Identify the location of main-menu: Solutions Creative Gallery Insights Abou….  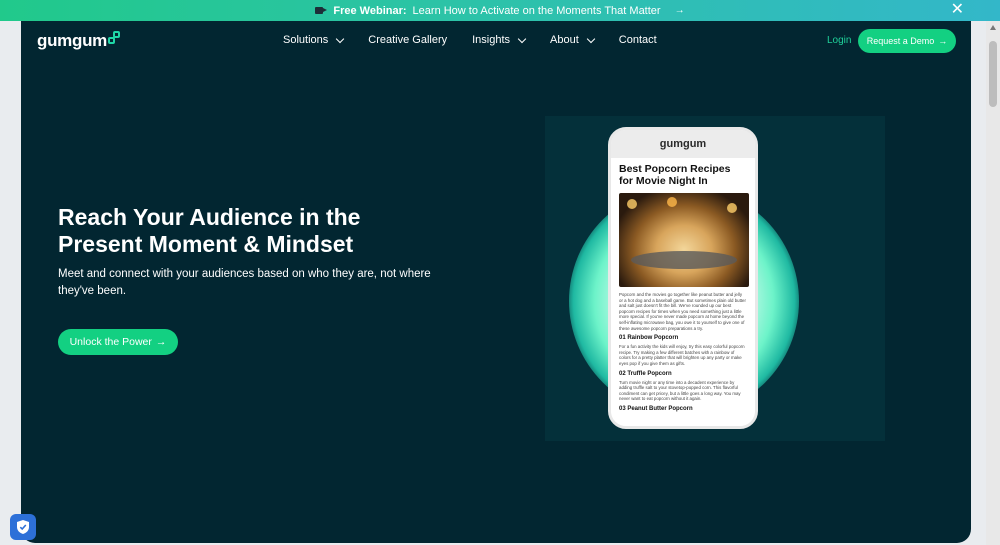
(482, 40).